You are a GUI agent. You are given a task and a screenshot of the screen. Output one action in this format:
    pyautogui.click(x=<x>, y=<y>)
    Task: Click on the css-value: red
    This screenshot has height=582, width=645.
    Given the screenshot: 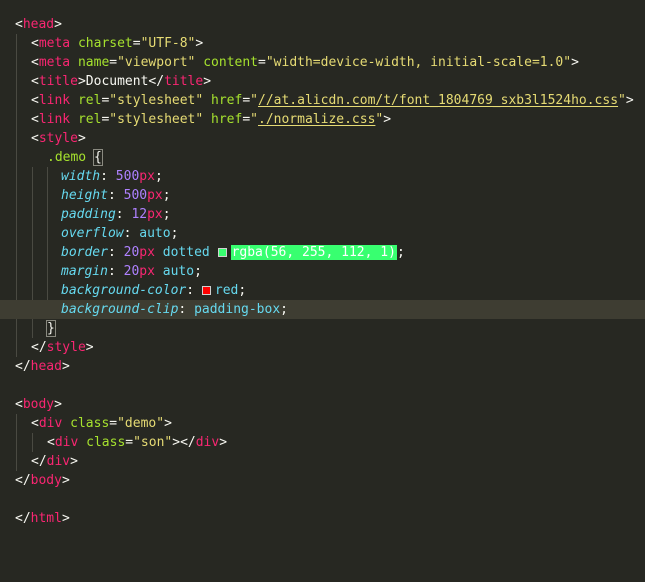 What is the action you would take?
    pyautogui.click(x=226, y=290)
    